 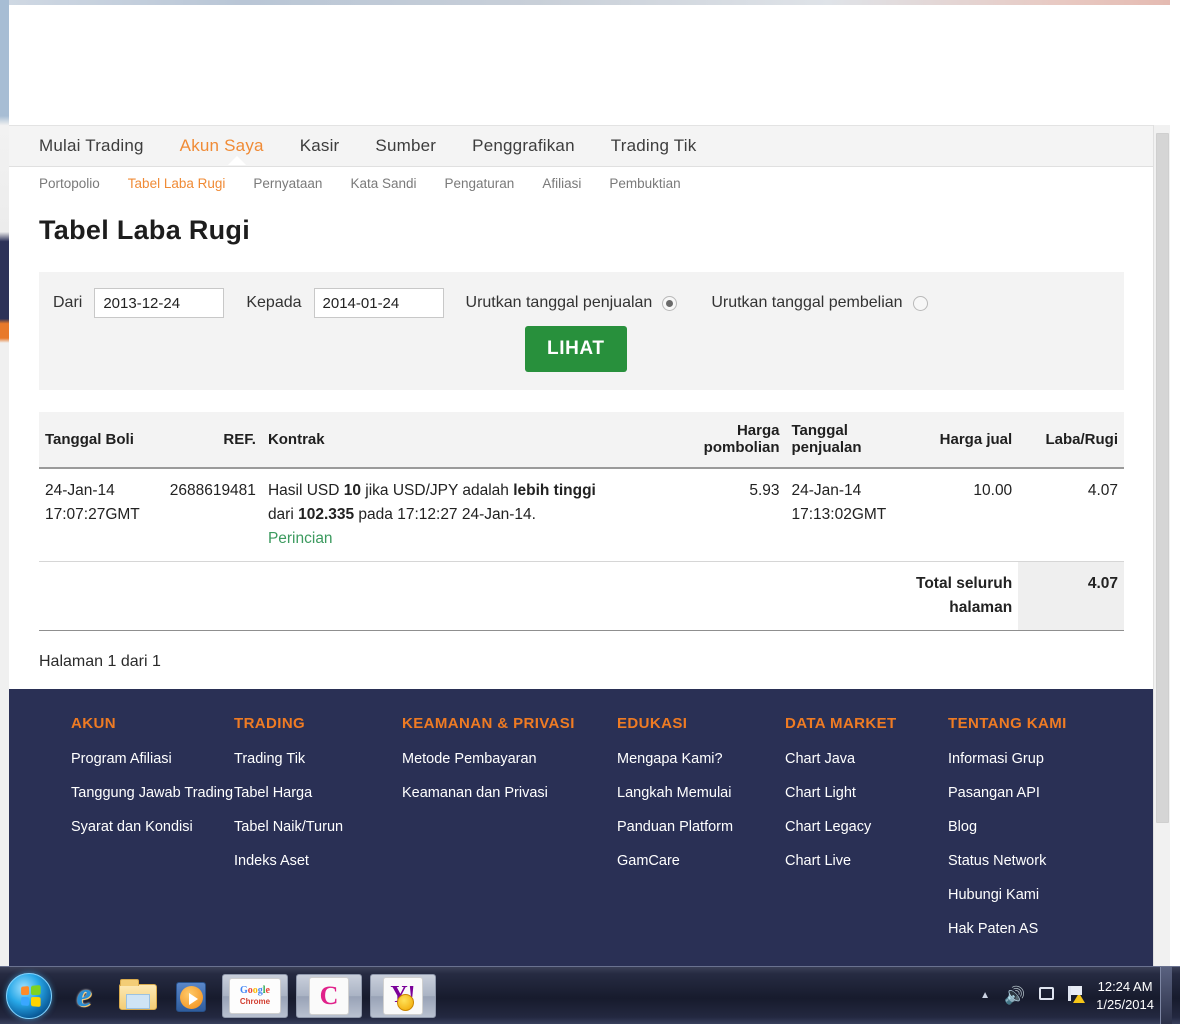 What do you see at coordinates (841, 723) in the screenshot?
I see `footer-heading-data-market: DATA MARKET` at bounding box center [841, 723].